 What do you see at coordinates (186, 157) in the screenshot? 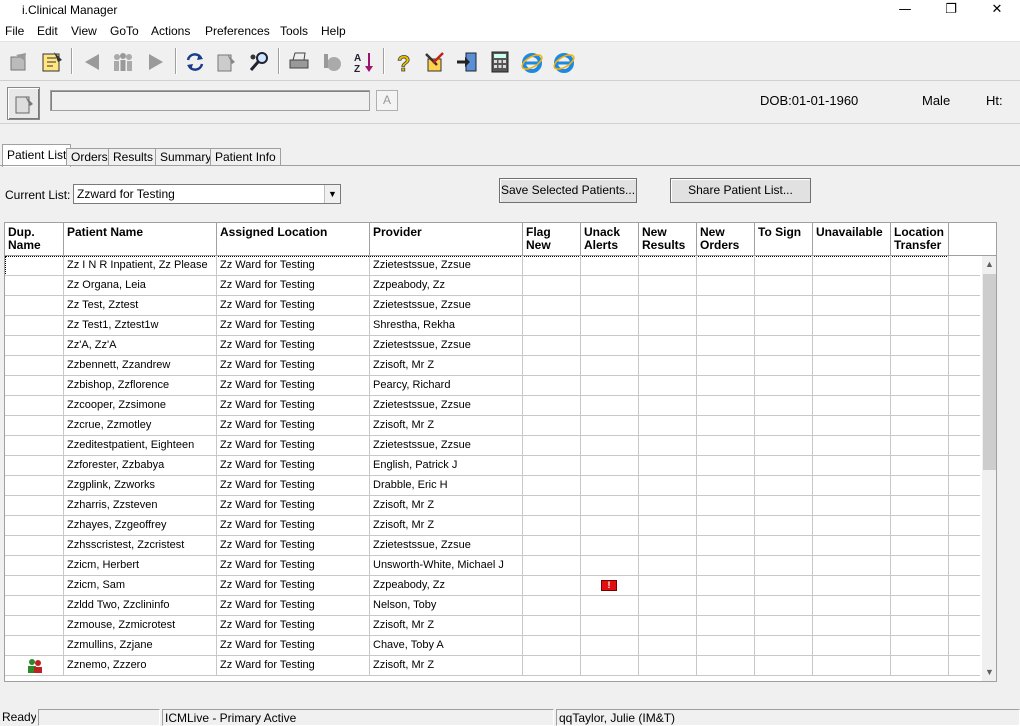
I see `tab-summary: Summary` at bounding box center [186, 157].